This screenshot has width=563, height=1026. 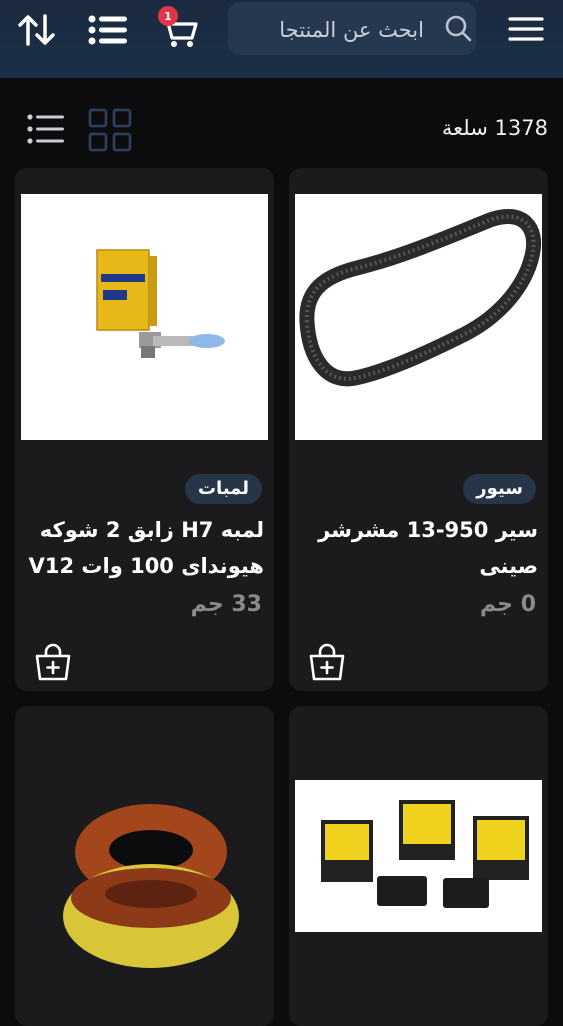 I want to click on top-app-bar: 1, so click(x=281, y=39).